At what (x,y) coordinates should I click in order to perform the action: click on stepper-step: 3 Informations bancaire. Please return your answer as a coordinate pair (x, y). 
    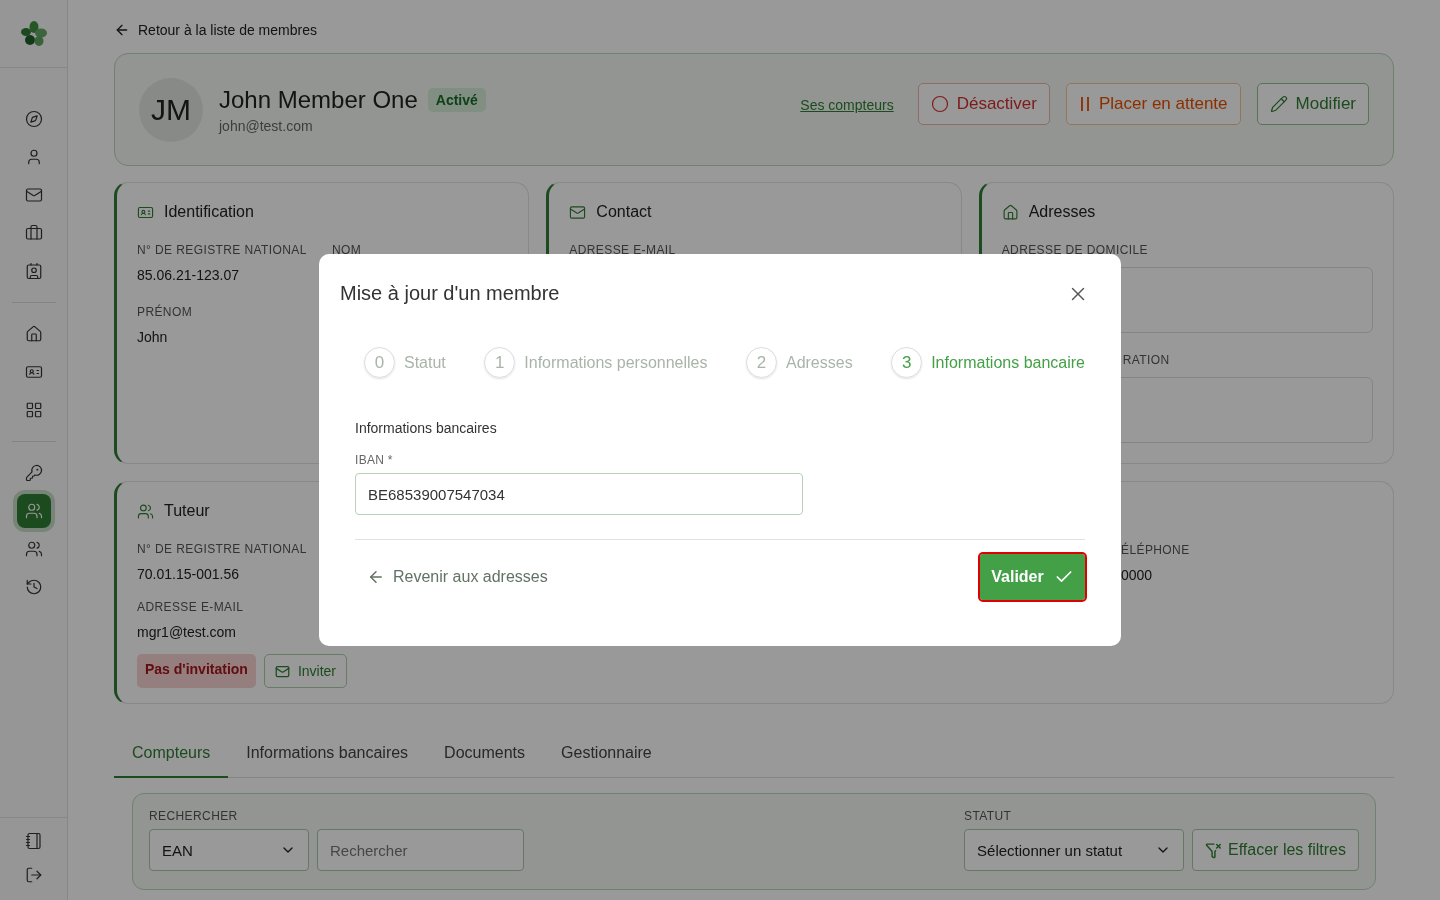
    Looking at the image, I should click on (988, 362).